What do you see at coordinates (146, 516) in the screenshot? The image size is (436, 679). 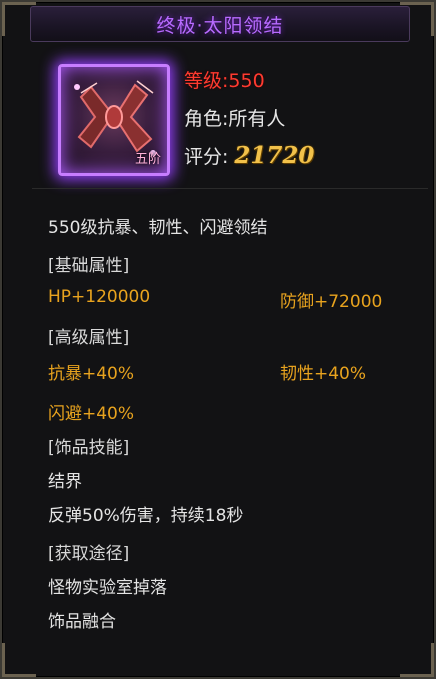 I see `skill-effect: 反弹50%伤害，持续18秒` at bounding box center [146, 516].